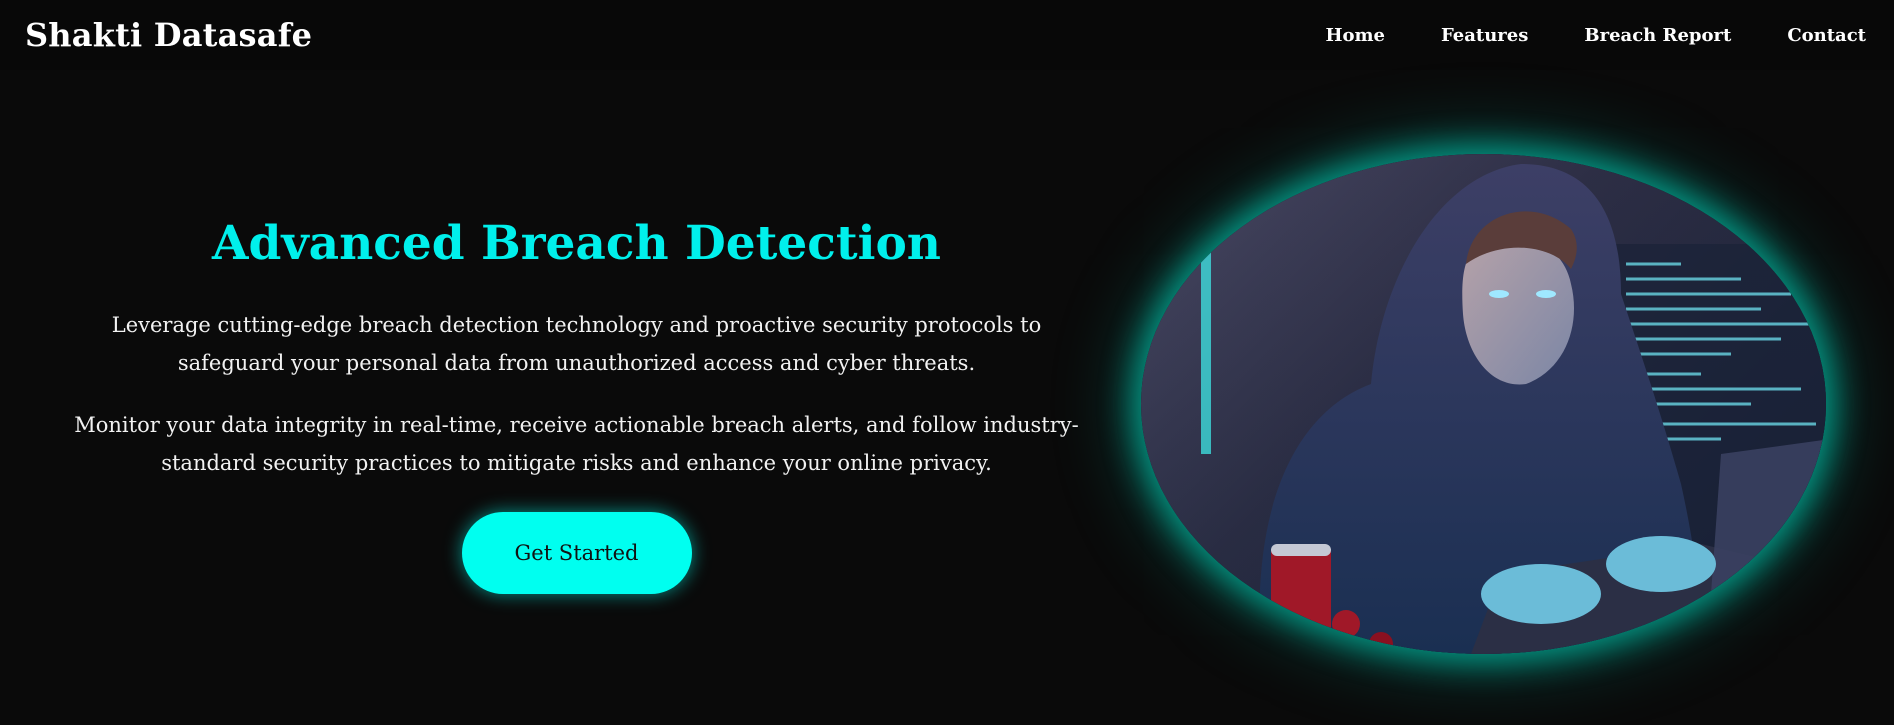 The height and width of the screenshot is (725, 1894). Describe the element at coordinates (1355, 35) in the screenshot. I see `nav-home-link: Home` at that location.